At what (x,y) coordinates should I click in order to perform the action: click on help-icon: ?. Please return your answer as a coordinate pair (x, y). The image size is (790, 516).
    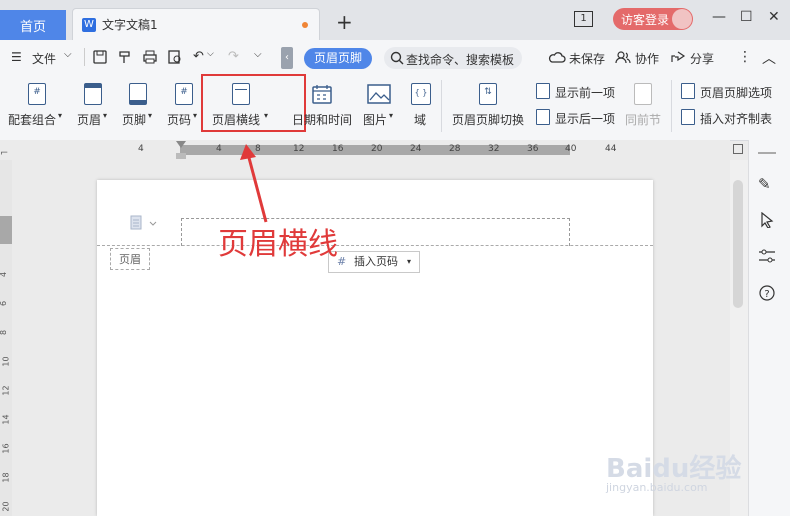
    Looking at the image, I should click on (767, 293).